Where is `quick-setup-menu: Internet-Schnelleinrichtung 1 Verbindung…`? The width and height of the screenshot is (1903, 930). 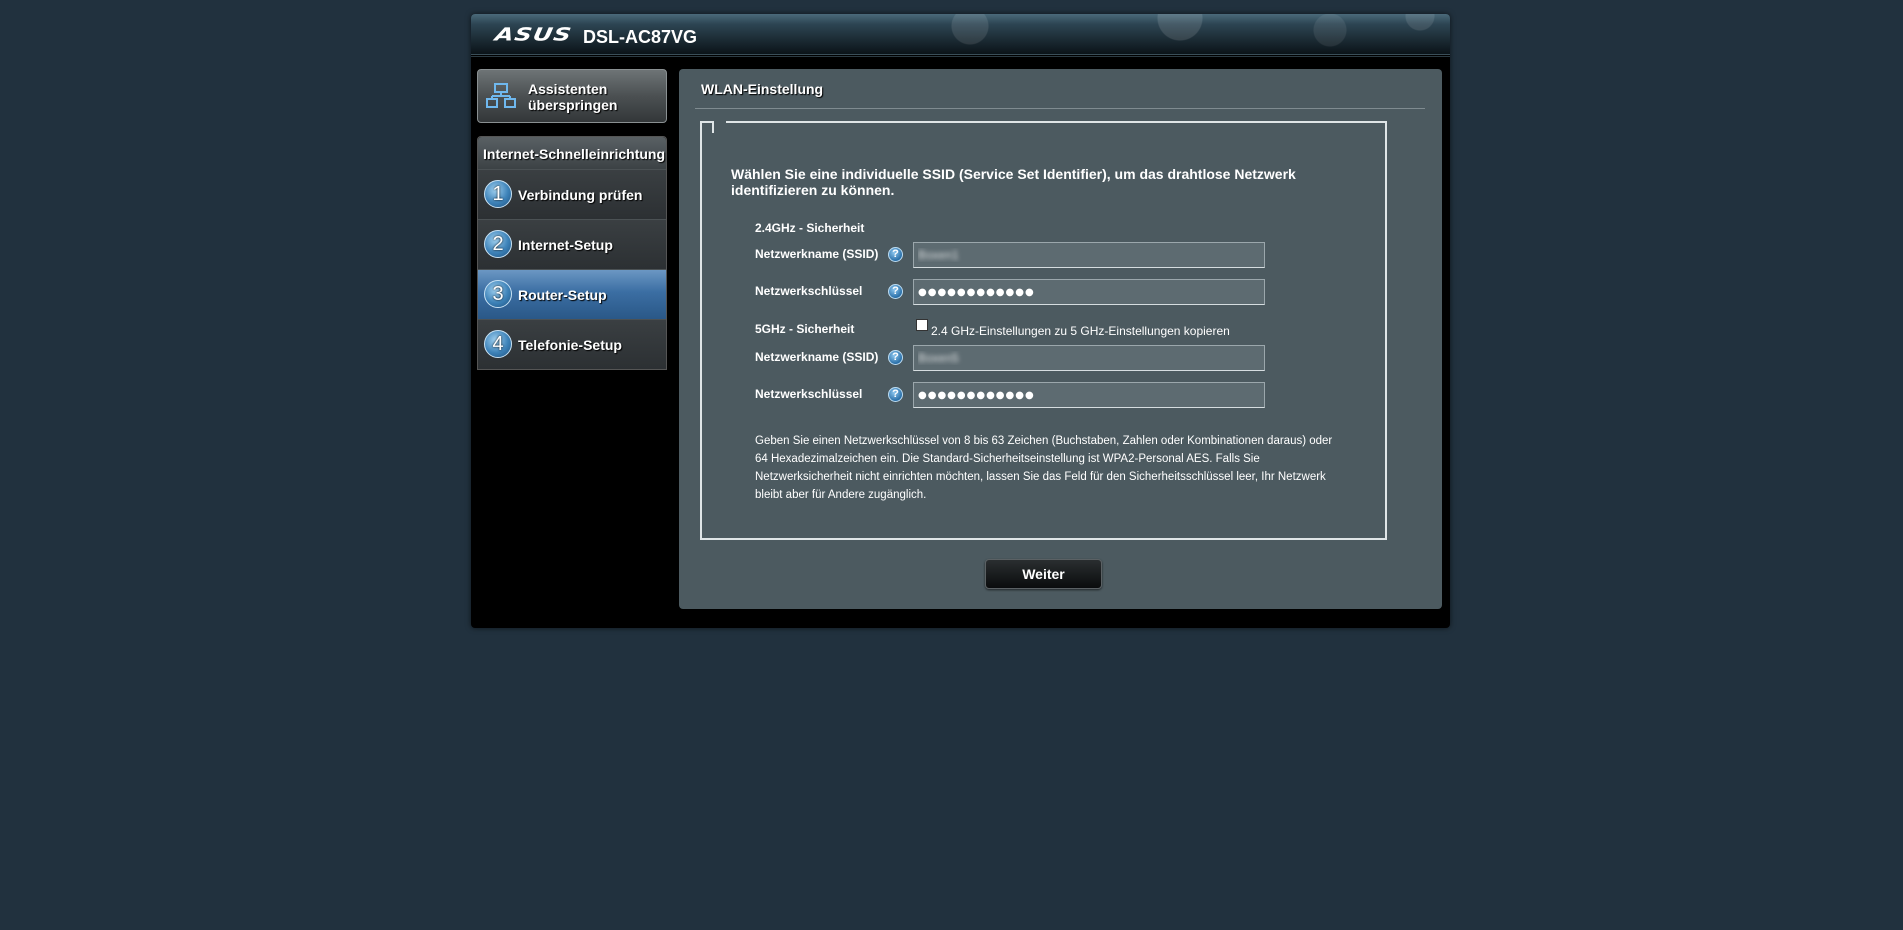
quick-setup-menu: Internet-Schnelleinrichtung 1 Verbindung… is located at coordinates (572, 253).